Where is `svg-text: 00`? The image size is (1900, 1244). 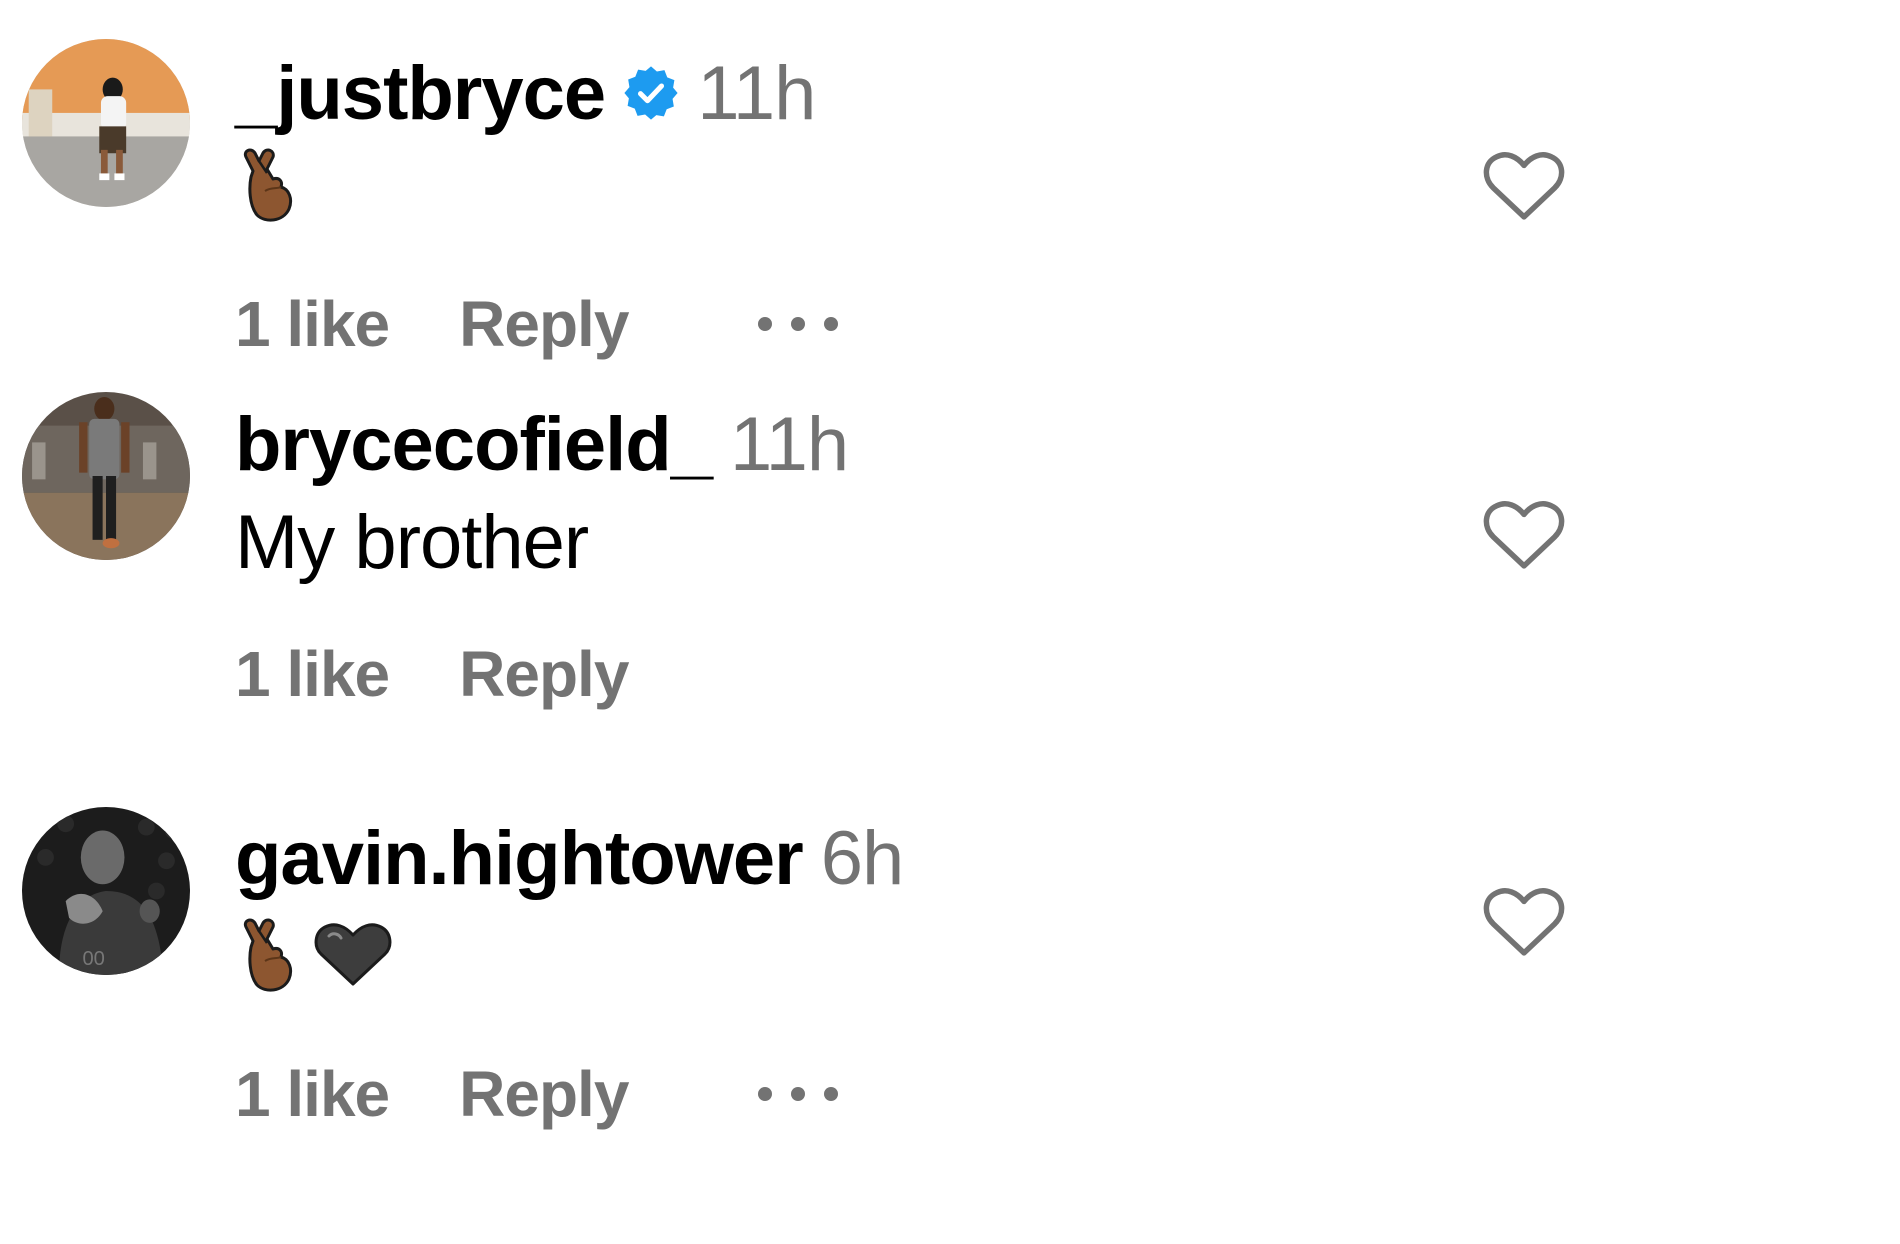
svg-text: 00 is located at coordinates (93, 959).